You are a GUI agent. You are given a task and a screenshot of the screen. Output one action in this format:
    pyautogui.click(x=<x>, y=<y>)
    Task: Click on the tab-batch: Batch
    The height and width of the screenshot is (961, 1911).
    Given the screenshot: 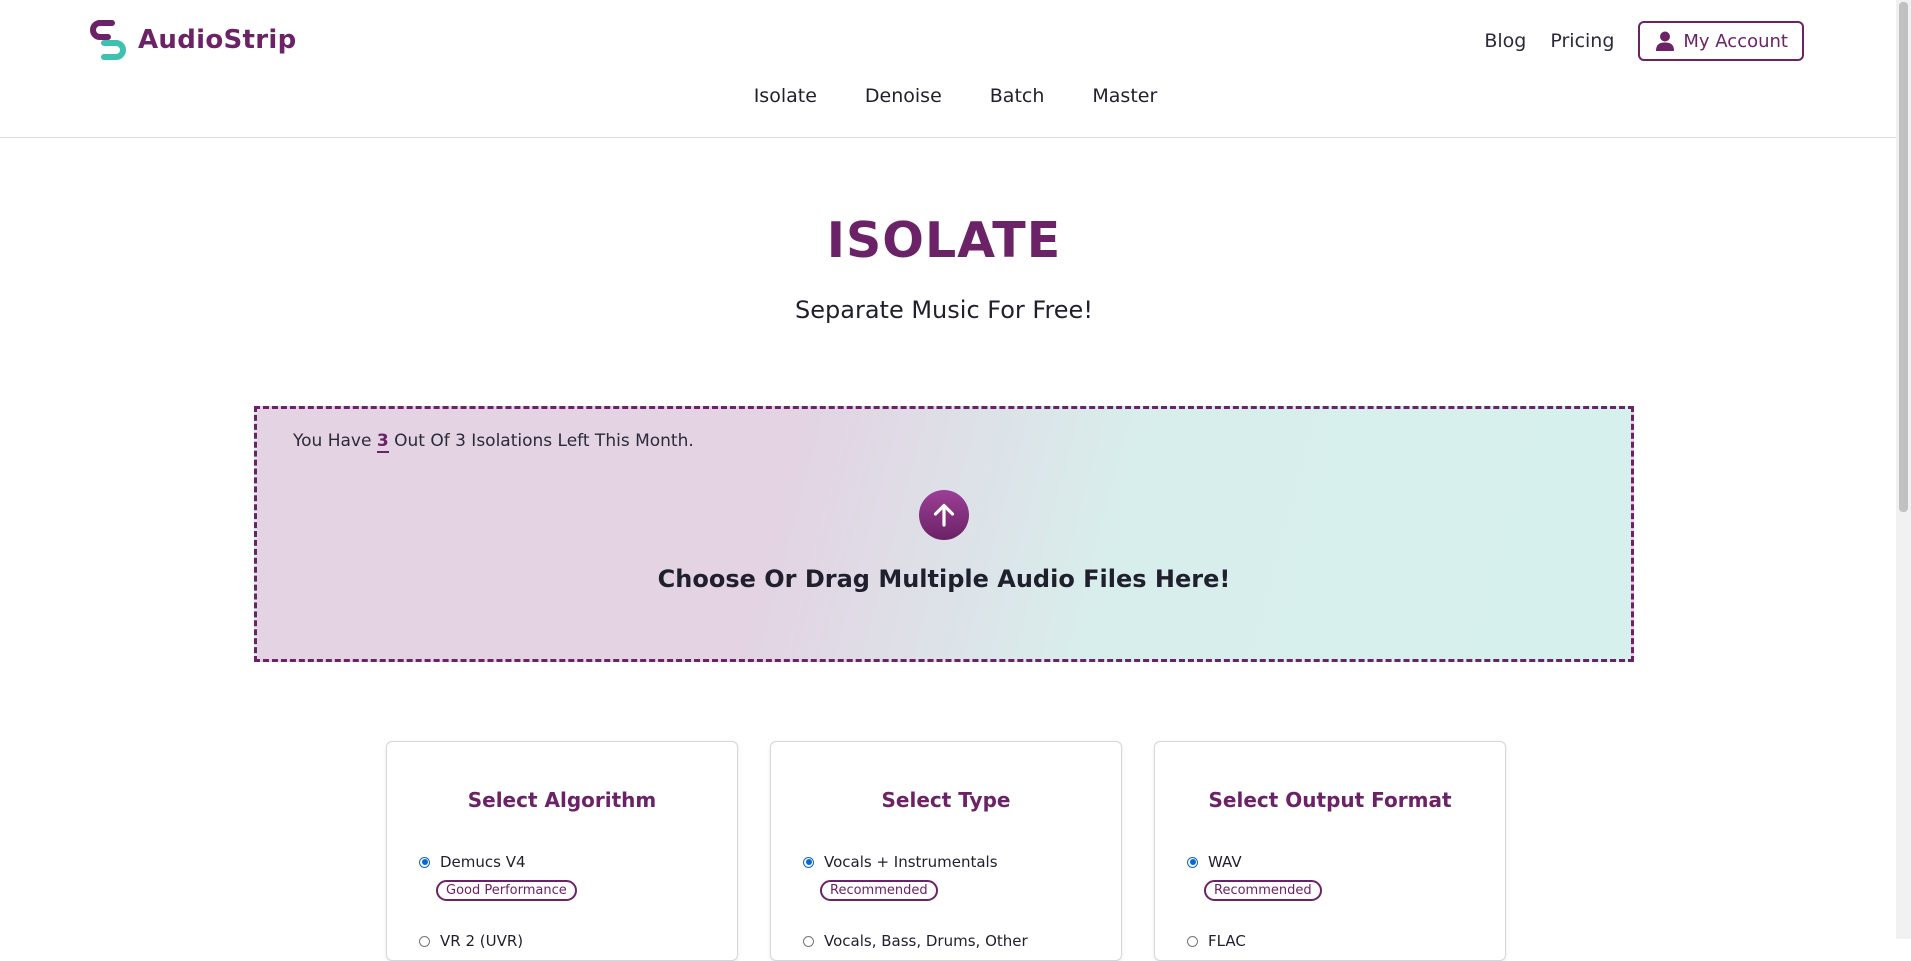 What is the action you would take?
    pyautogui.click(x=1017, y=96)
    